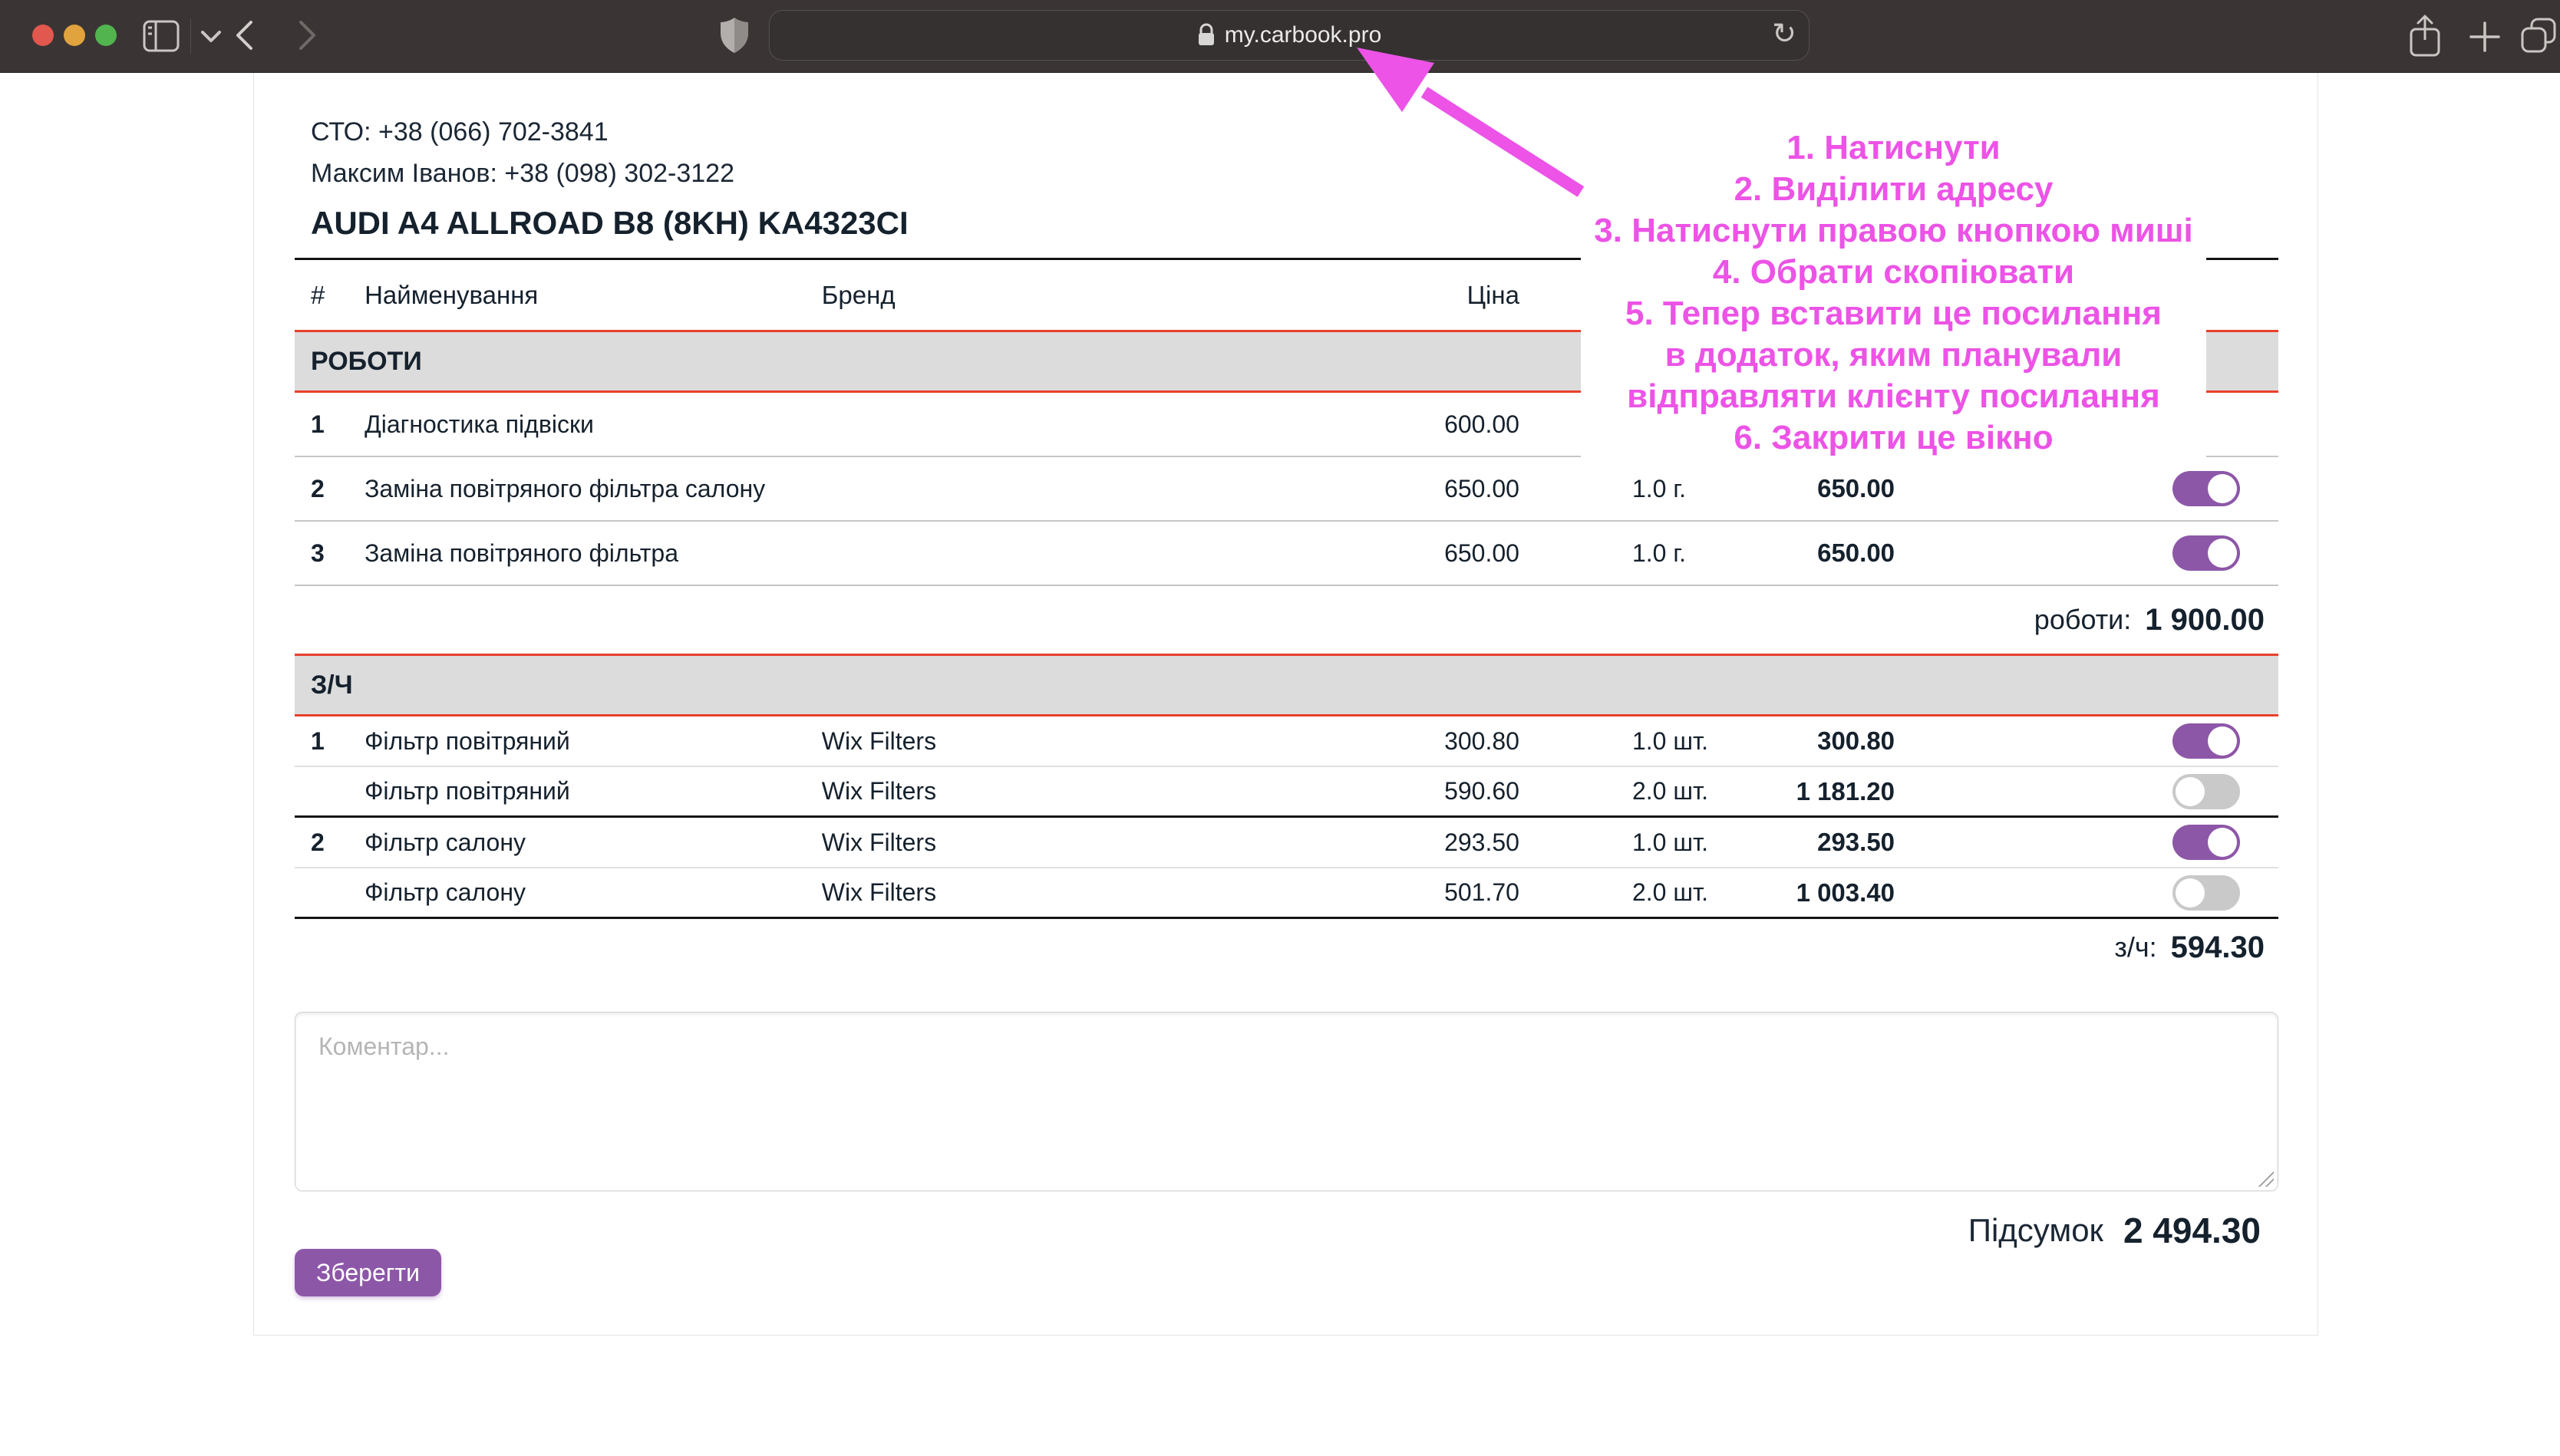  I want to click on item-name: Діагностика підвіски, so click(480, 424).